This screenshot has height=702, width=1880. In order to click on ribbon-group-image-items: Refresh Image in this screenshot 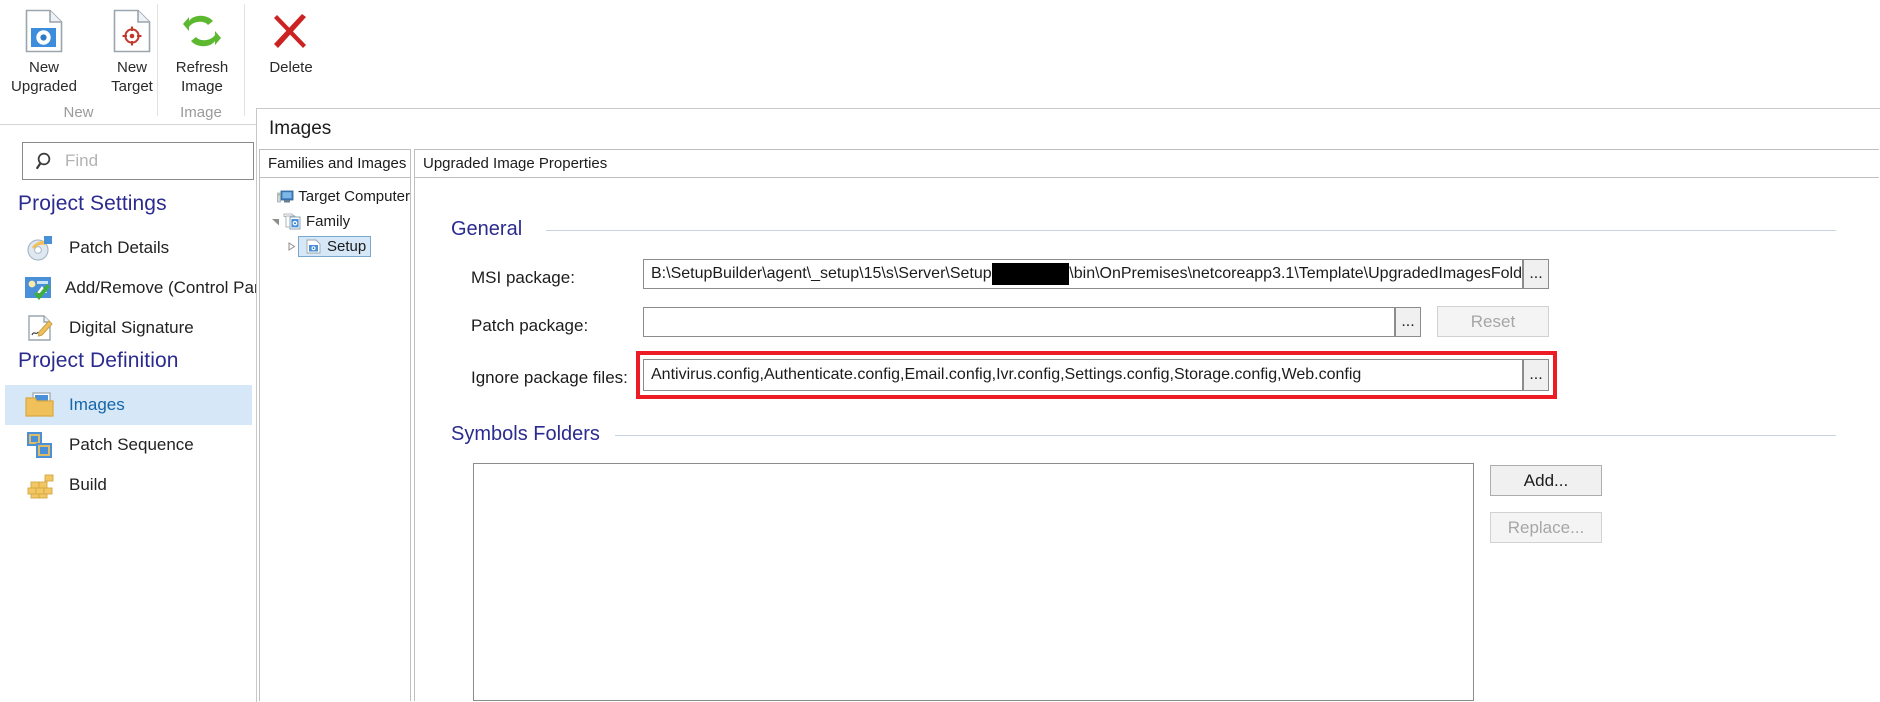, I will do `click(201, 51)`.